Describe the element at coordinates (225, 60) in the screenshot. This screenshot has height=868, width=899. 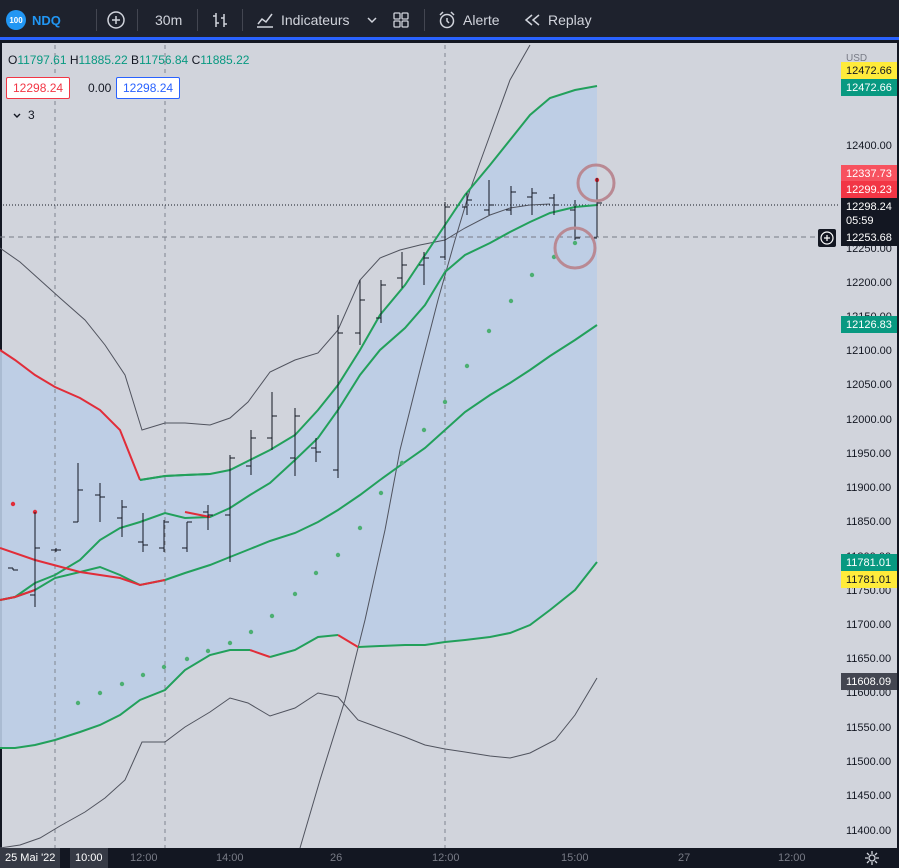
I see `close-value: 11885.22` at that location.